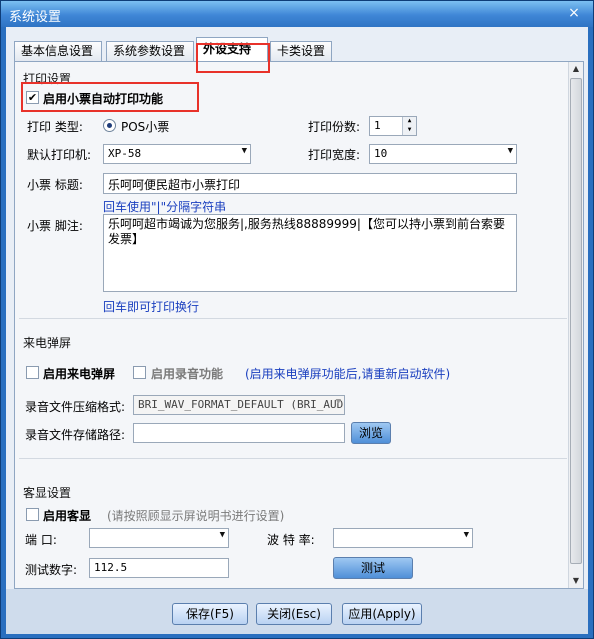 This screenshot has height=639, width=594. Describe the element at coordinates (35, 17) in the screenshot. I see `window-title: 系统设置` at that location.